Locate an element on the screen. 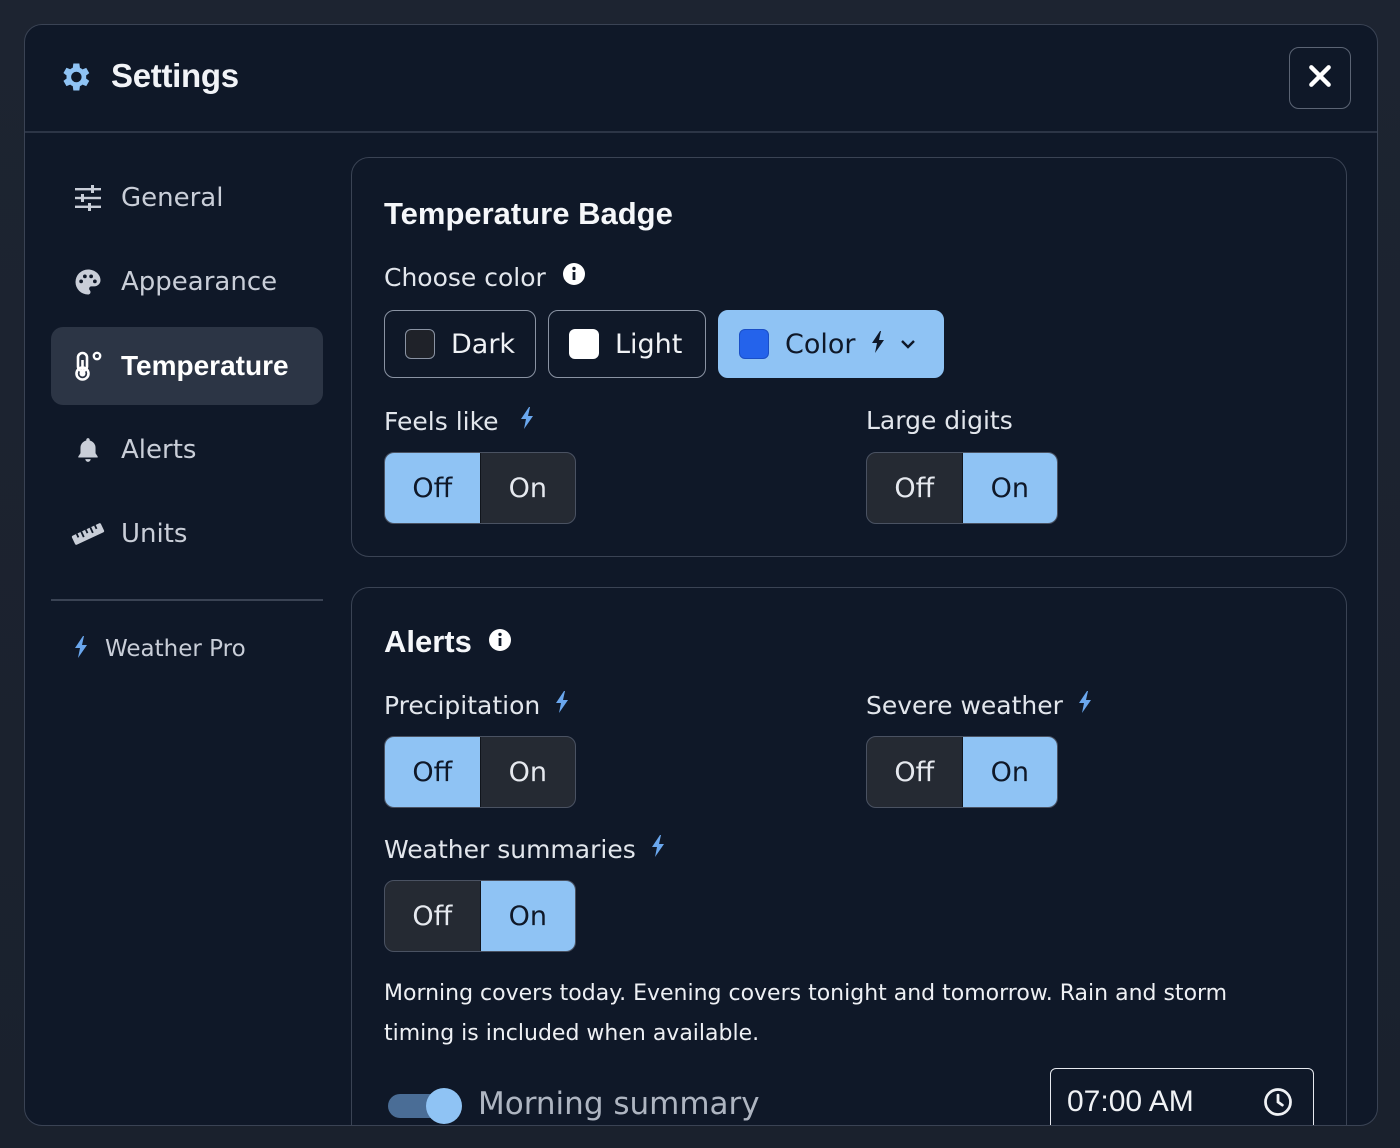  time-value: 07:00 AM is located at coordinates (1130, 1101).